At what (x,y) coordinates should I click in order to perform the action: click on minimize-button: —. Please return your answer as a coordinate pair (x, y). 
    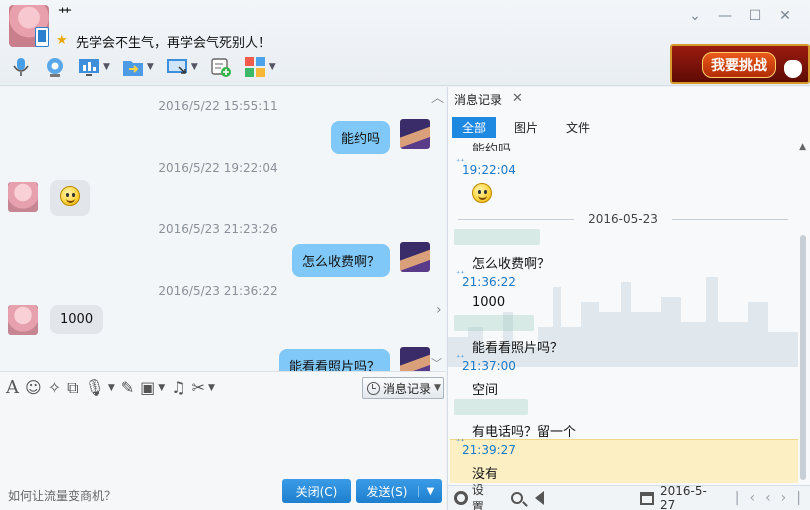
    Looking at the image, I should click on (725, 16).